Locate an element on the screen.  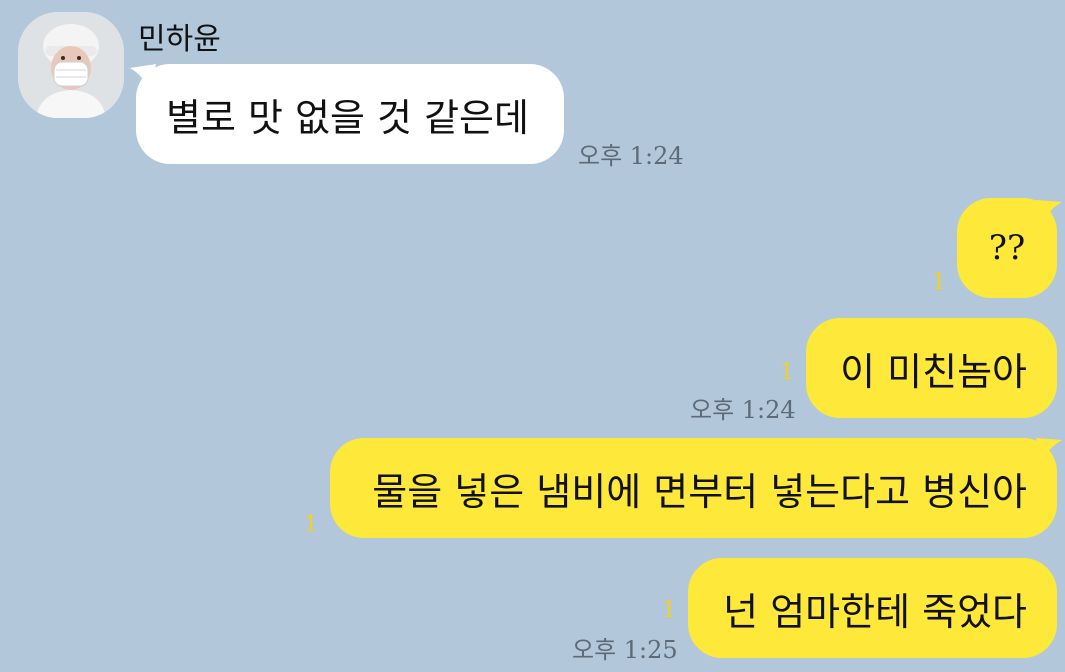
received-message-bubble: 별로 맛 없을 것 같은데 is located at coordinates (350, 114).